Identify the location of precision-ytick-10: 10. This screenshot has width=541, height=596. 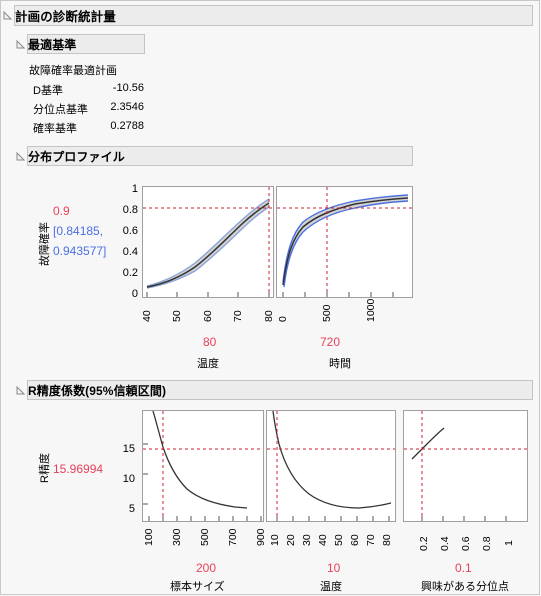
(128, 479).